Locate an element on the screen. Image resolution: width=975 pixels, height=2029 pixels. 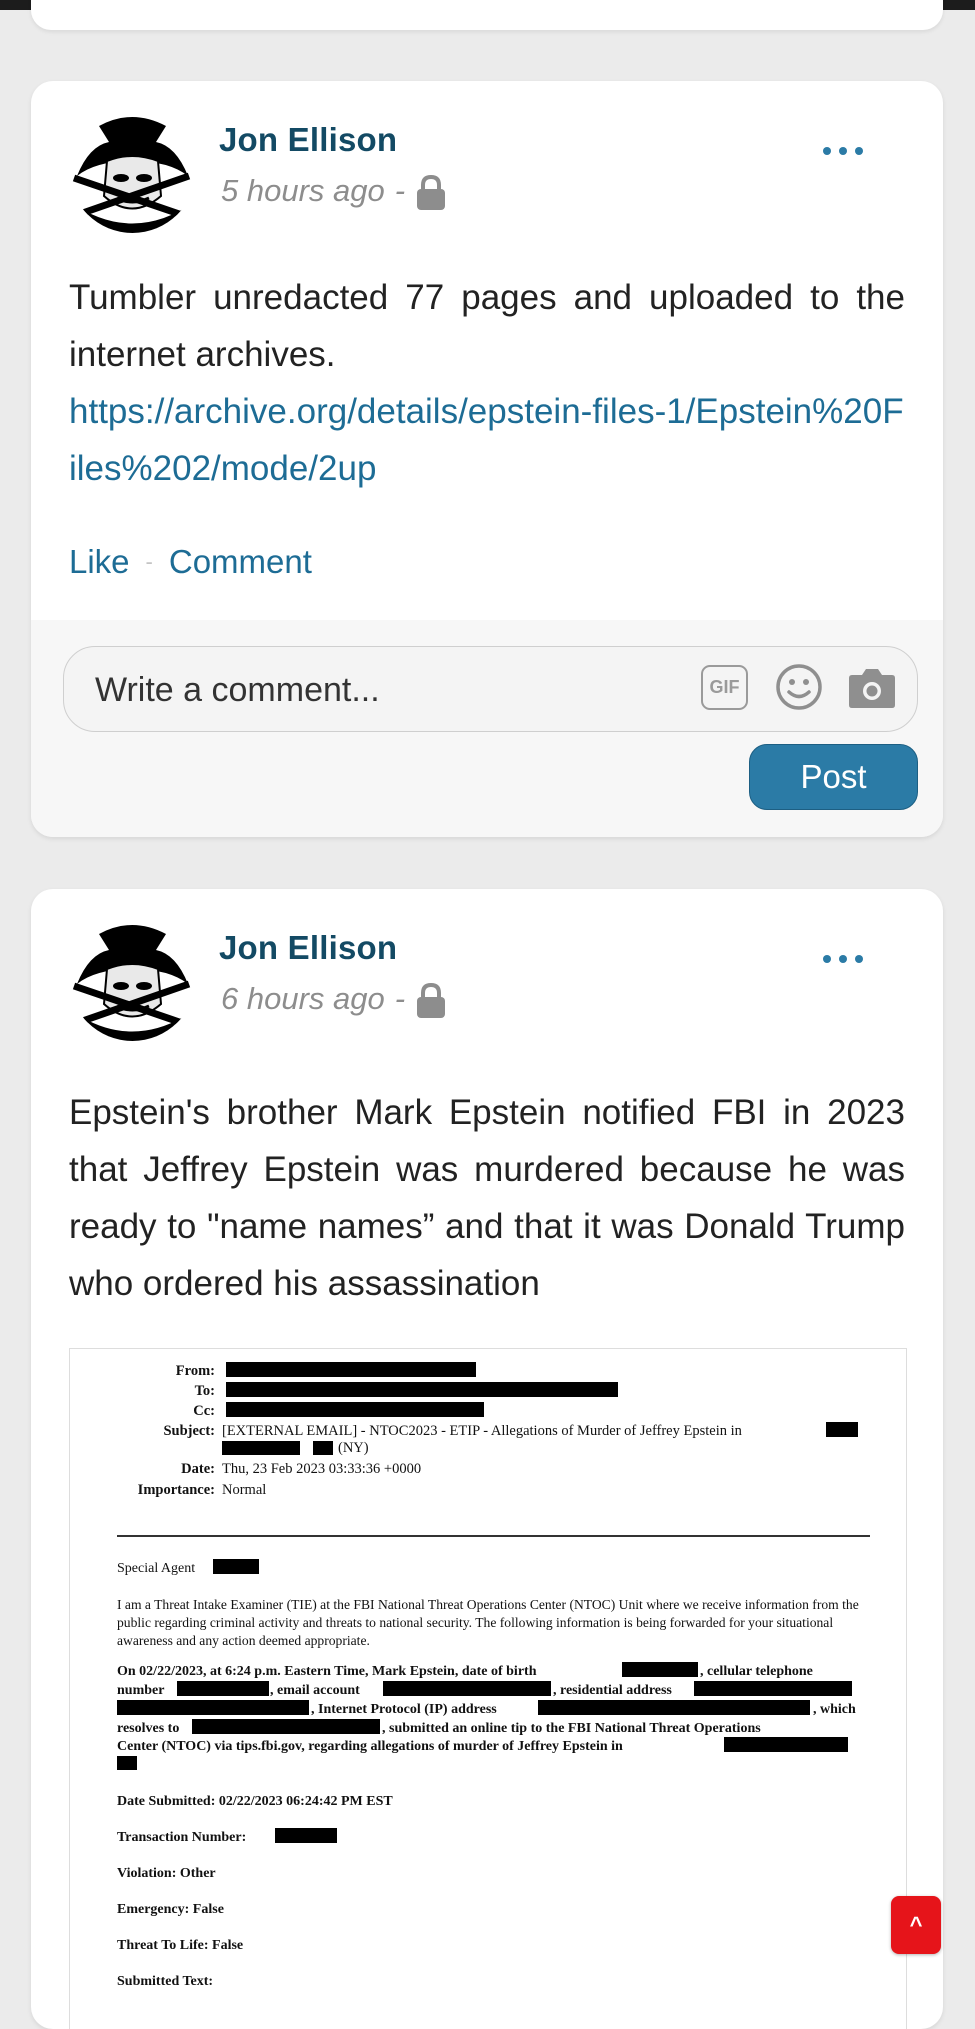
doc-date-label: Date: is located at coordinates (198, 1469).